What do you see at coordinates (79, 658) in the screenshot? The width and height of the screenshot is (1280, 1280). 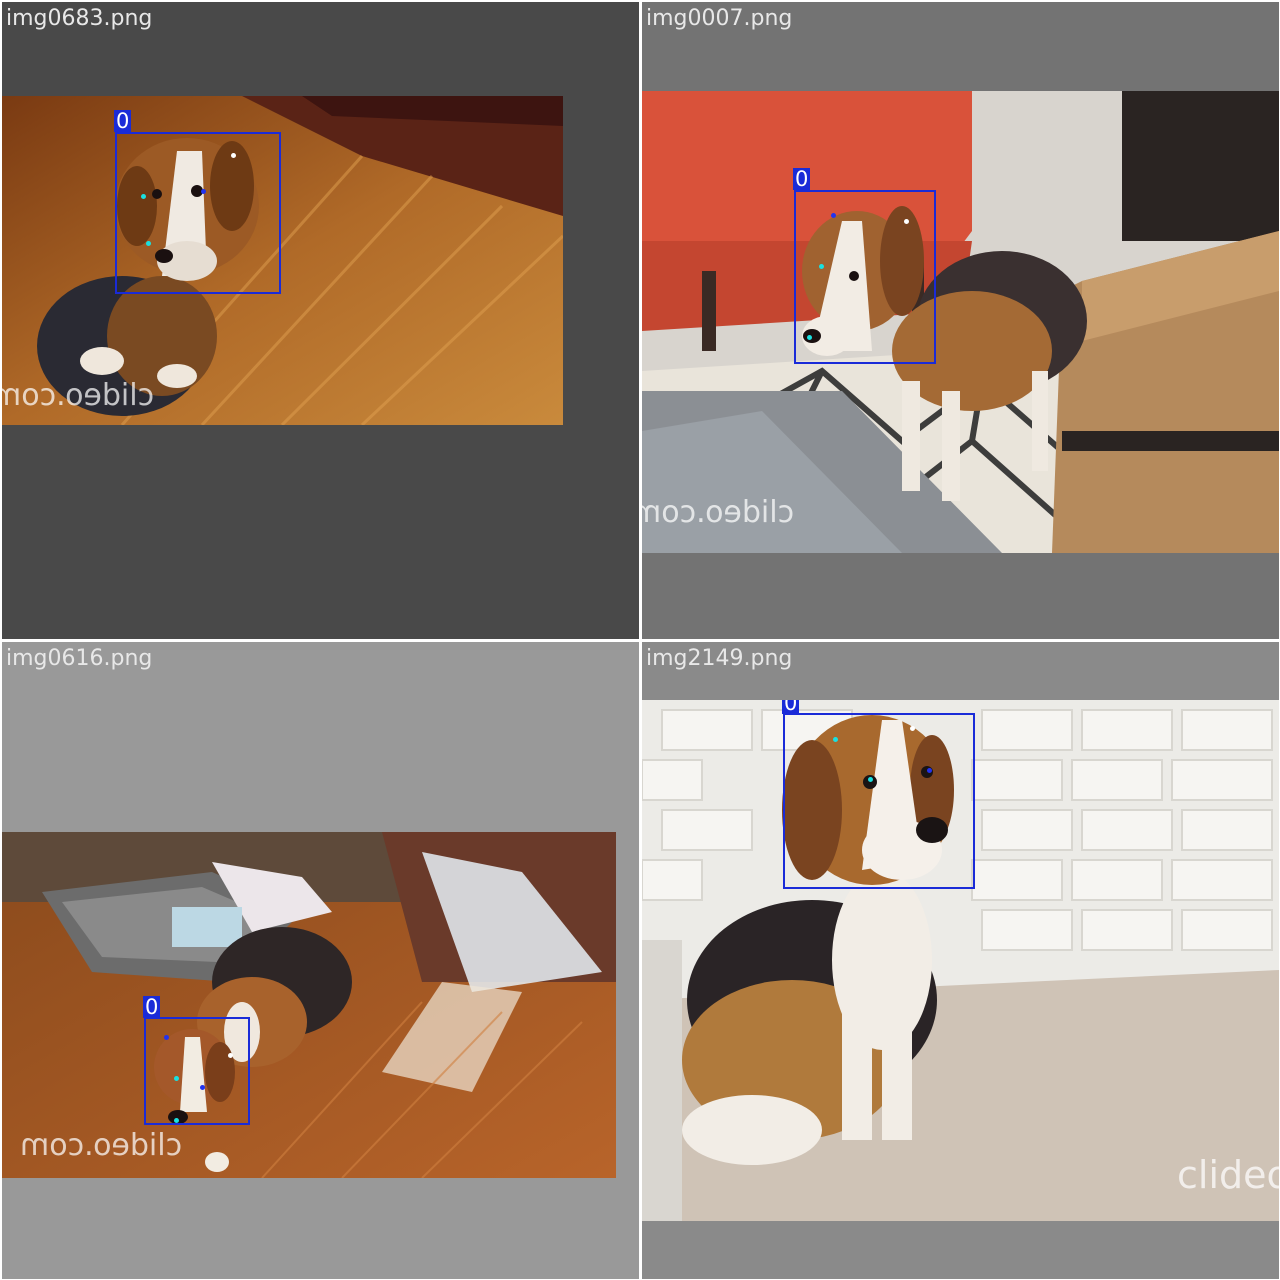 I see `filename-label: img0616.png` at bounding box center [79, 658].